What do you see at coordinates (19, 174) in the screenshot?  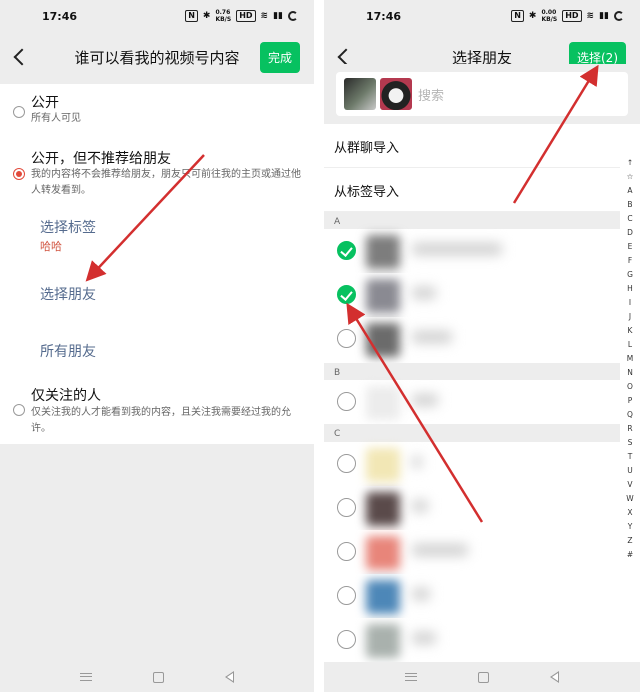 I see `radio-public-no-recommend` at bounding box center [19, 174].